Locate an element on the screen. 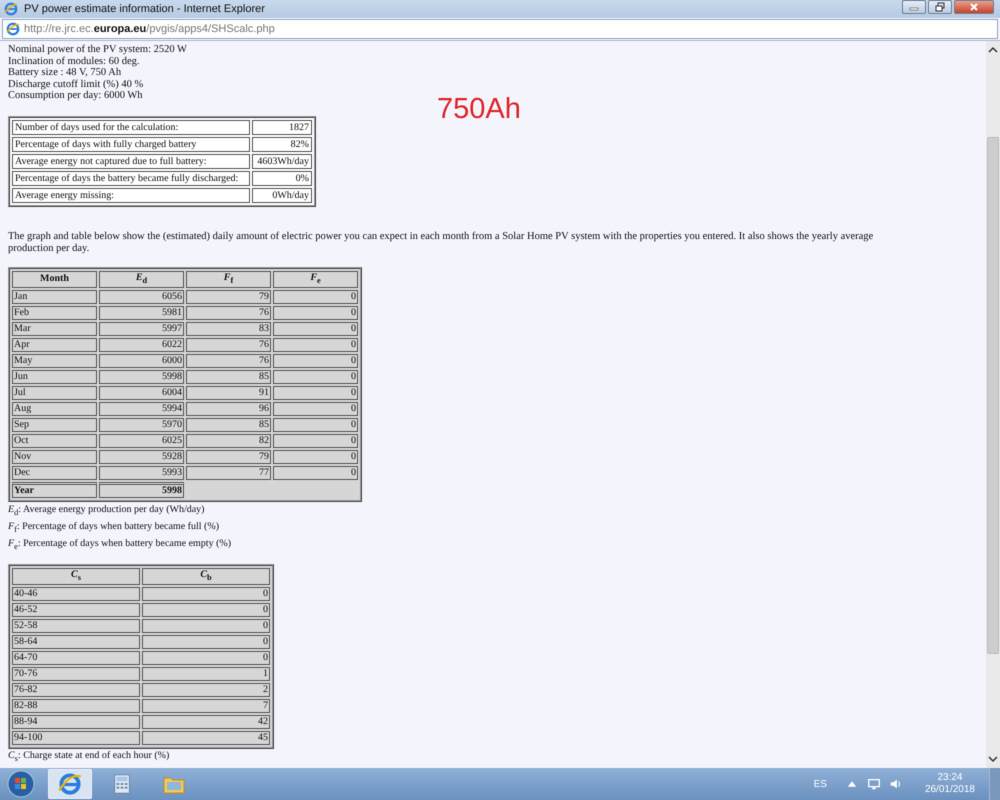 The image size is (1000, 800). overlay-note: 750Ah is located at coordinates (479, 109).